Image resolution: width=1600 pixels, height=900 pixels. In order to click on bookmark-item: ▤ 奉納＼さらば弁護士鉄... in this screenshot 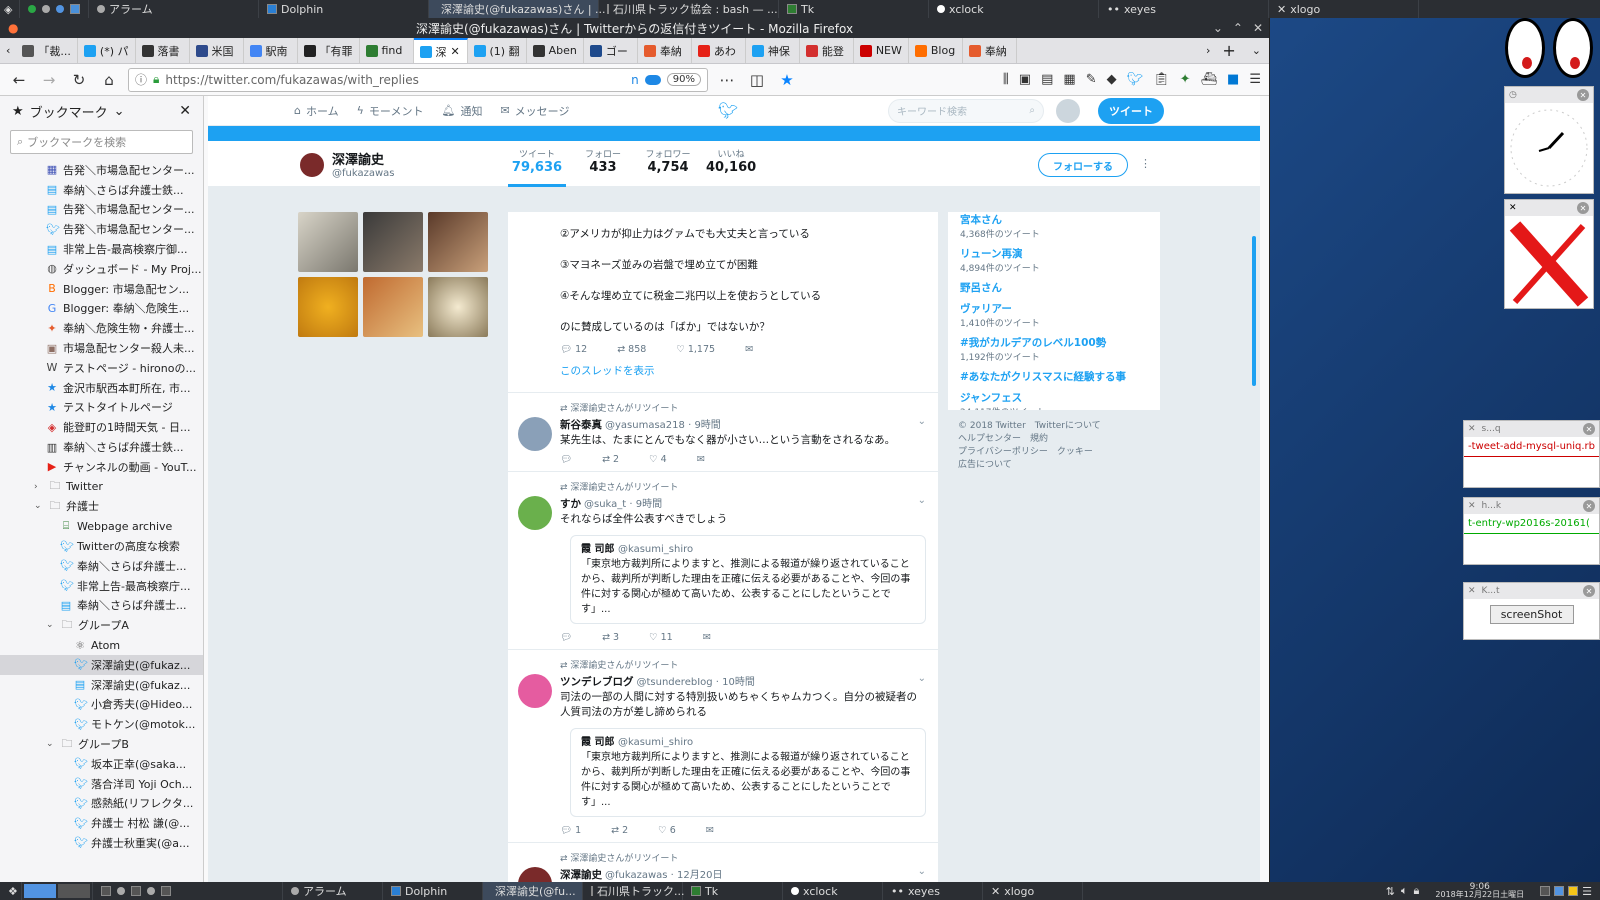, I will do `click(101, 190)`.